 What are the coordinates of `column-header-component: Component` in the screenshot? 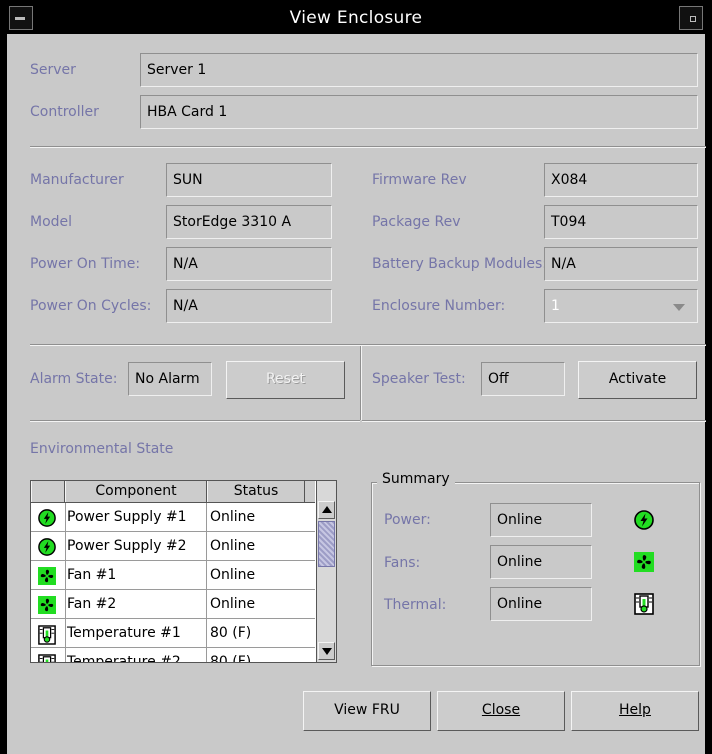 It's located at (136, 491).